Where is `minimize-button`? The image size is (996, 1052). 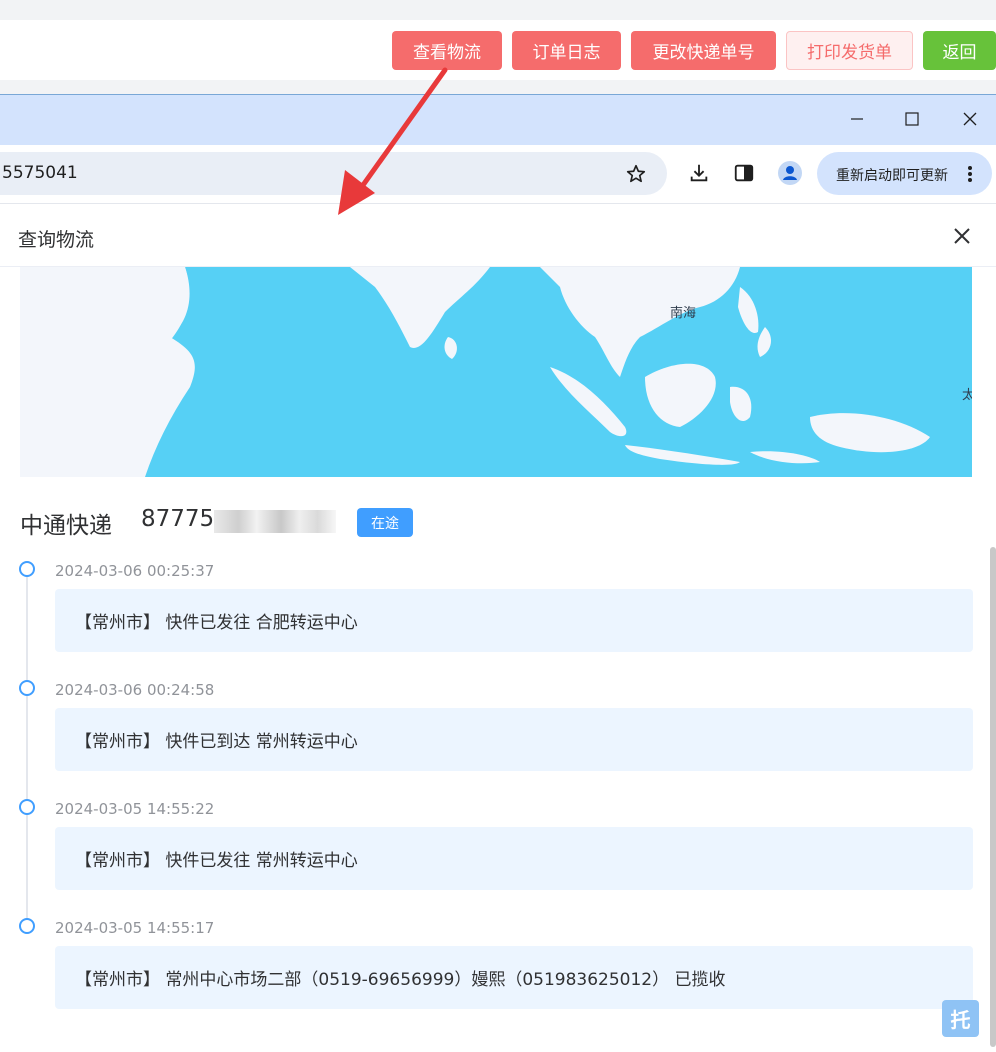
minimize-button is located at coordinates (857, 119).